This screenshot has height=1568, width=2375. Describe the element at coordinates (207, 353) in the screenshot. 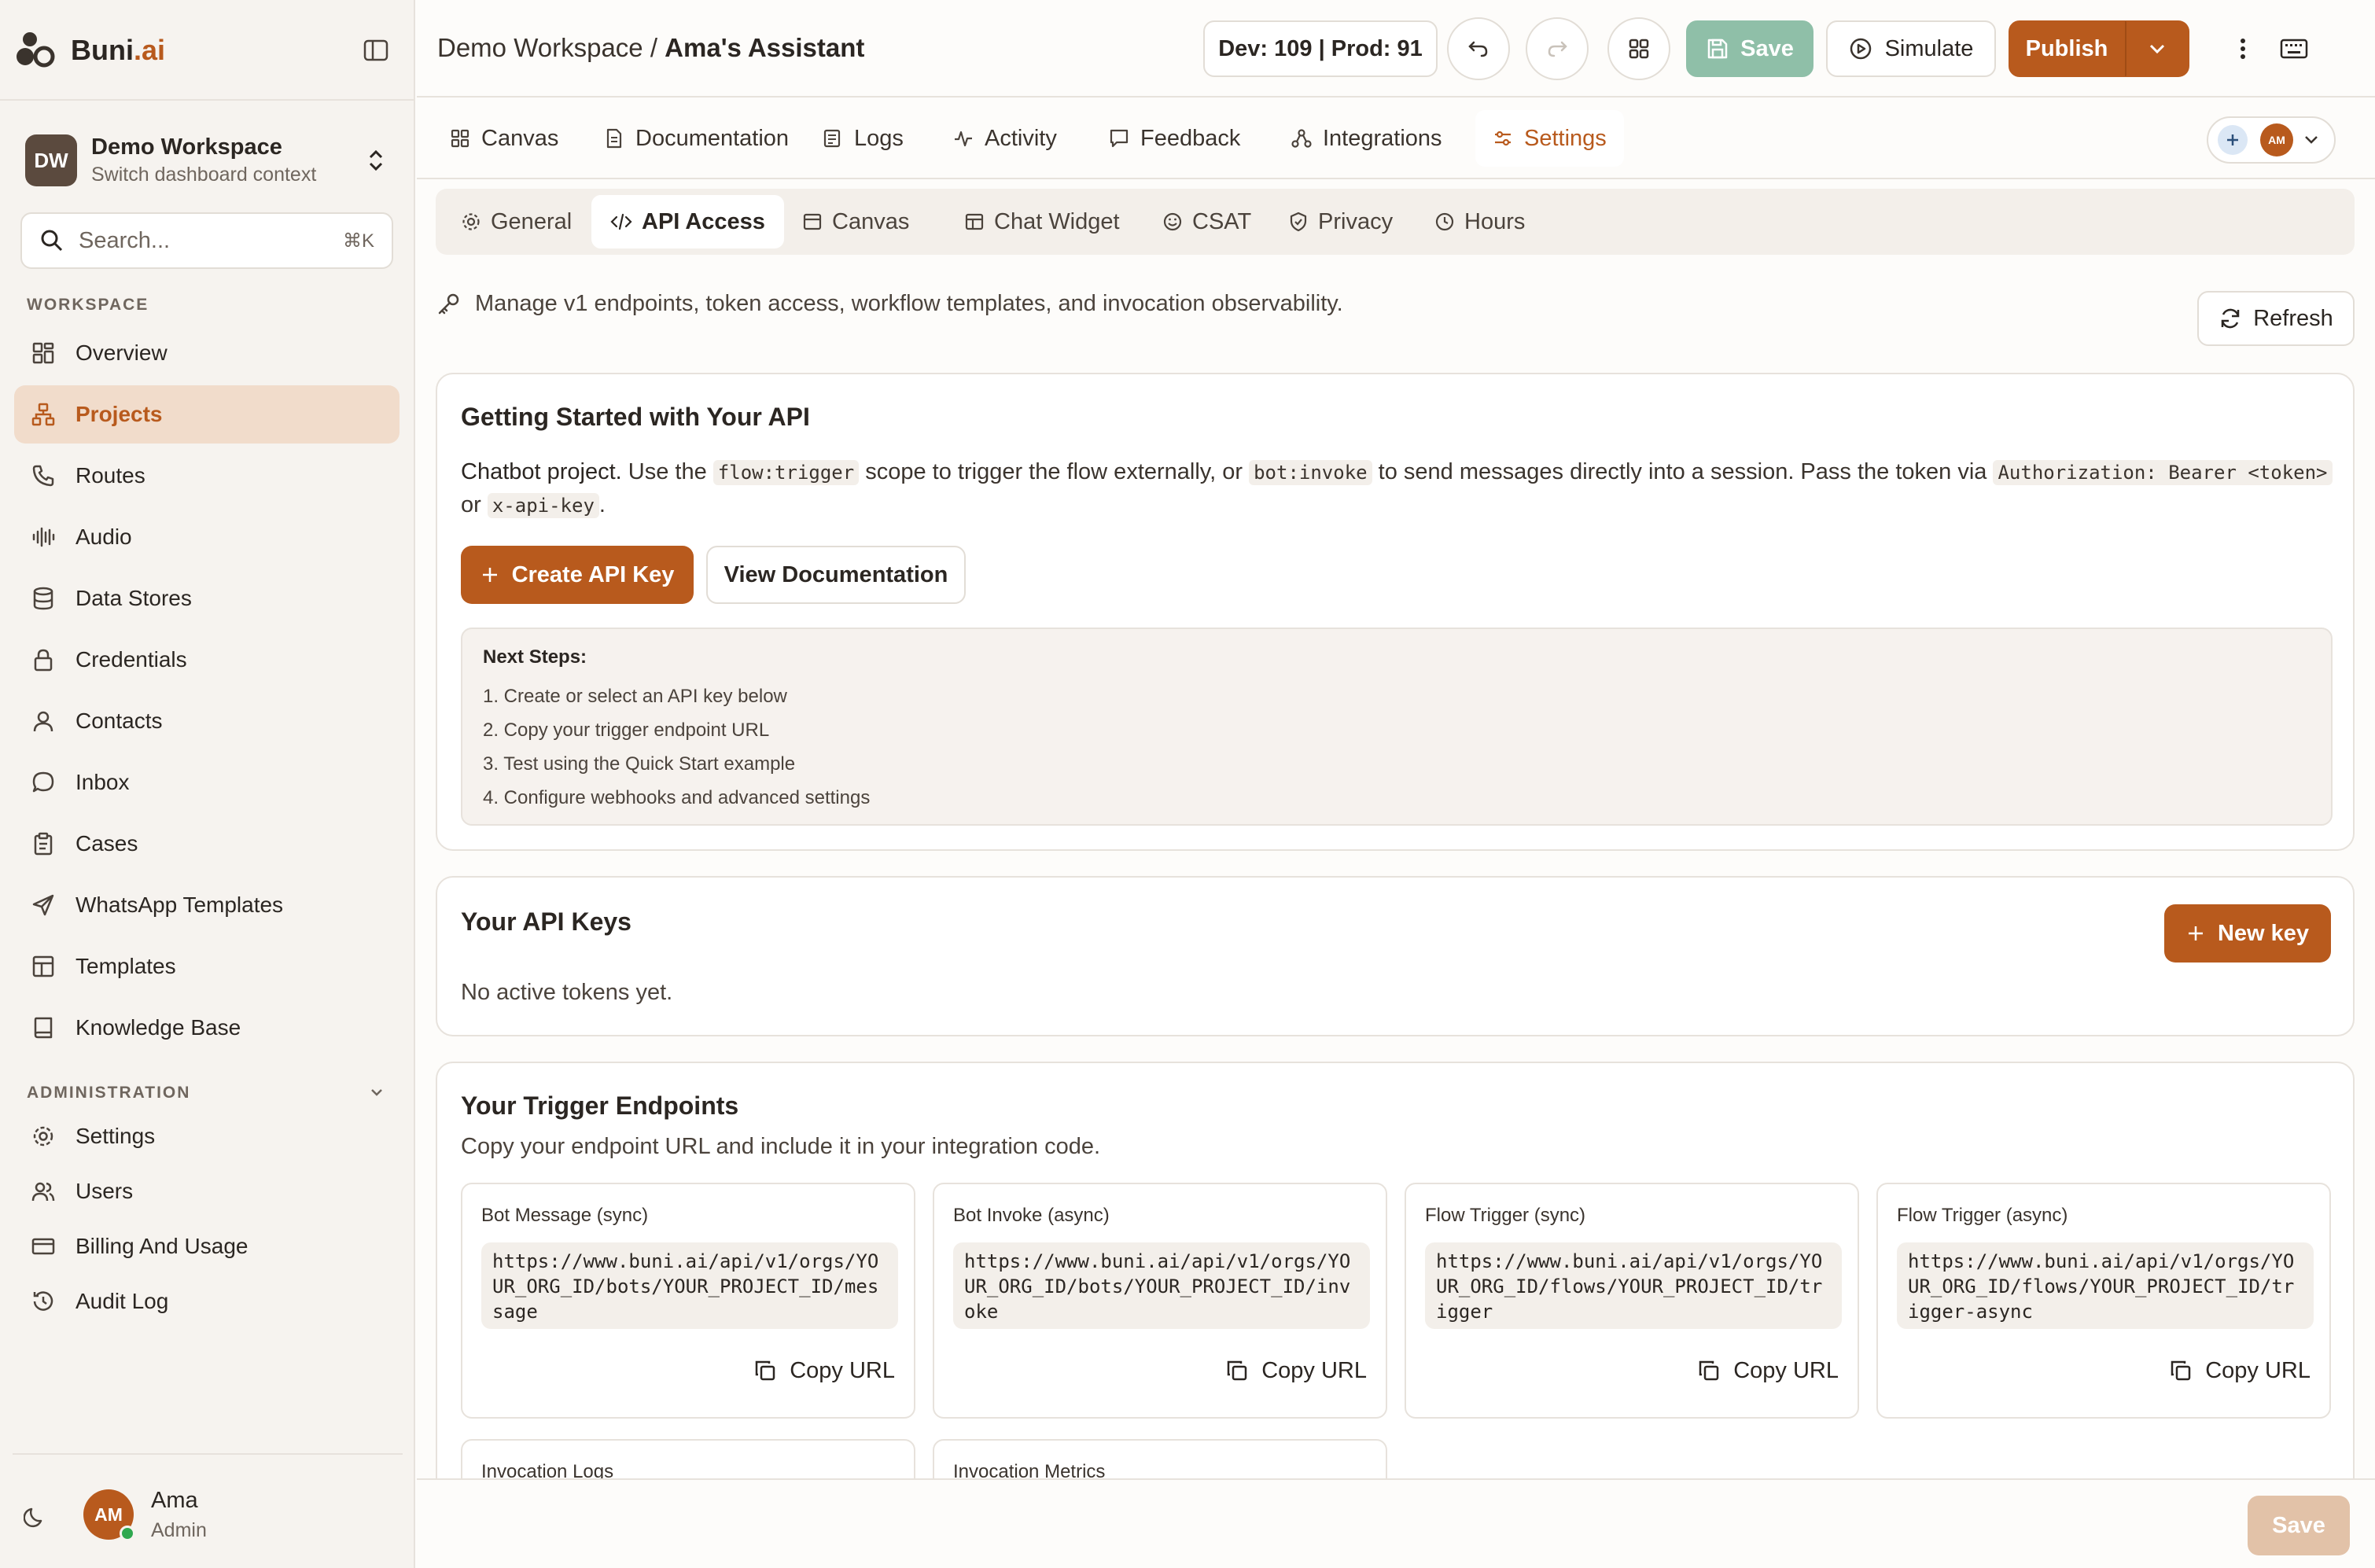

I see `sidebar-item-overview: Overview` at that location.